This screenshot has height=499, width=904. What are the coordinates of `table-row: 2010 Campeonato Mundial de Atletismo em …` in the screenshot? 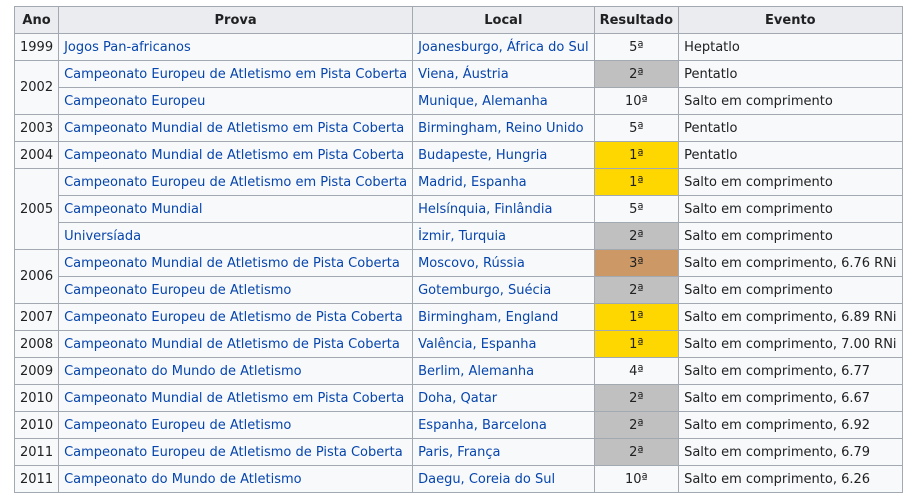 It's located at (458, 398).